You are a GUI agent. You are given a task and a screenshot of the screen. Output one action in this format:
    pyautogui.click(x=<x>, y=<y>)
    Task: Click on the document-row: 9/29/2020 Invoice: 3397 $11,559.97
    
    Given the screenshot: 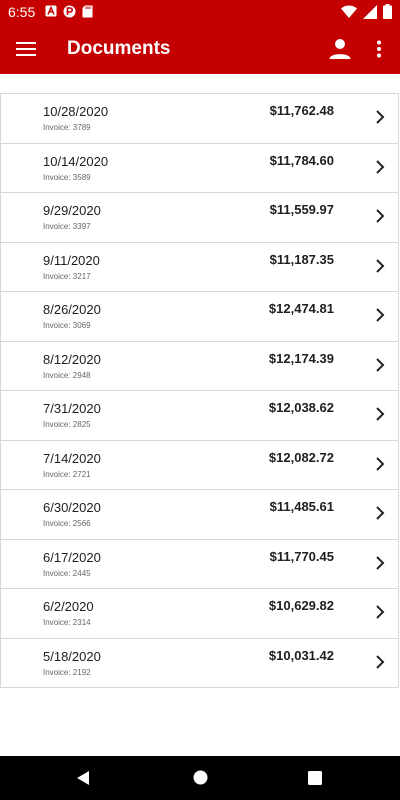 What is the action you would take?
    pyautogui.click(x=199, y=218)
    